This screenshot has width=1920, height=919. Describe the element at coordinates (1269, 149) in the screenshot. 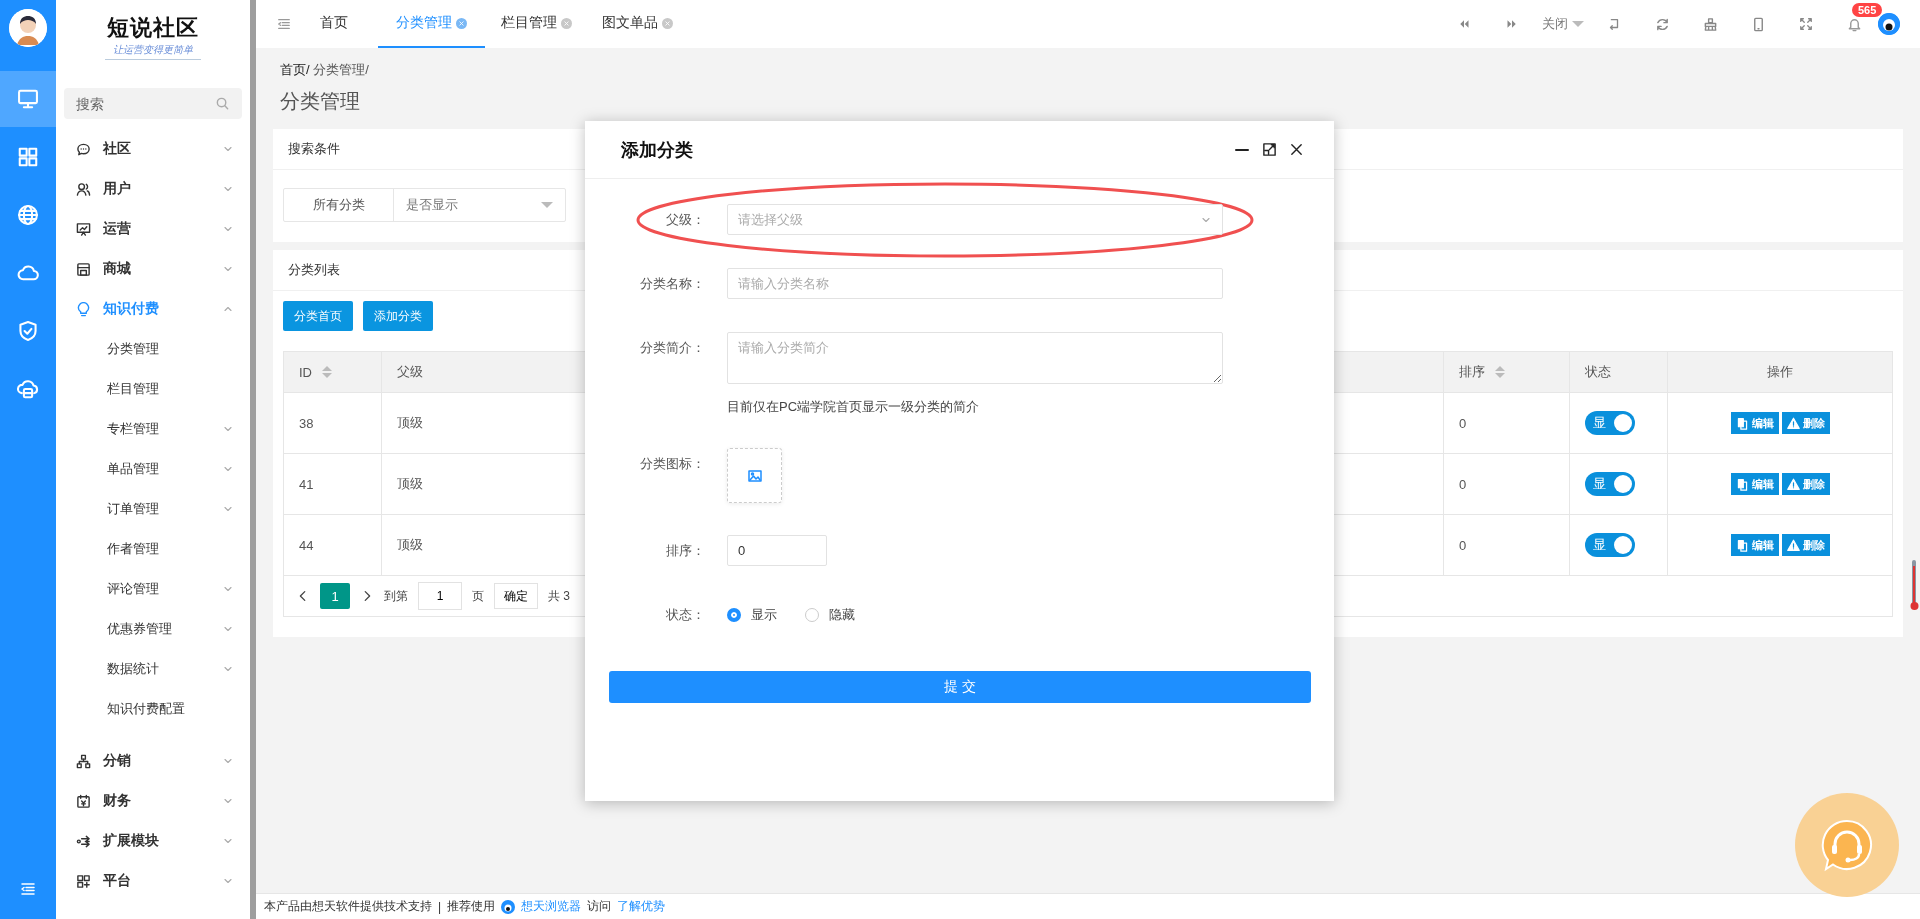

I see `maximize-icon` at that location.